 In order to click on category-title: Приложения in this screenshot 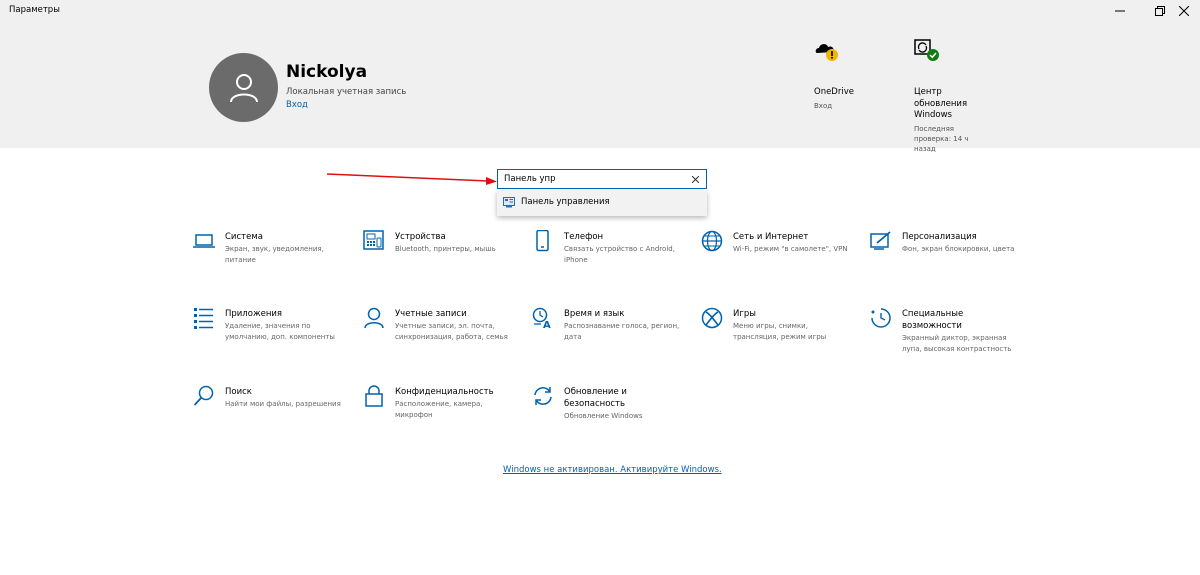, I will do `click(254, 314)`.